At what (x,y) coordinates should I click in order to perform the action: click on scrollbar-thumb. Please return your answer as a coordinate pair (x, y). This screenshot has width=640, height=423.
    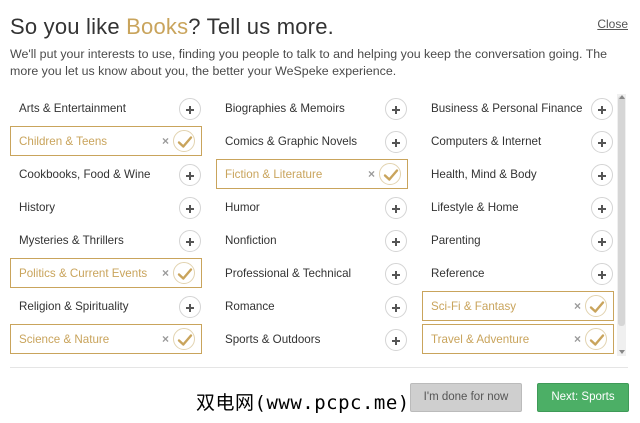
    Looking at the image, I should click on (621, 211).